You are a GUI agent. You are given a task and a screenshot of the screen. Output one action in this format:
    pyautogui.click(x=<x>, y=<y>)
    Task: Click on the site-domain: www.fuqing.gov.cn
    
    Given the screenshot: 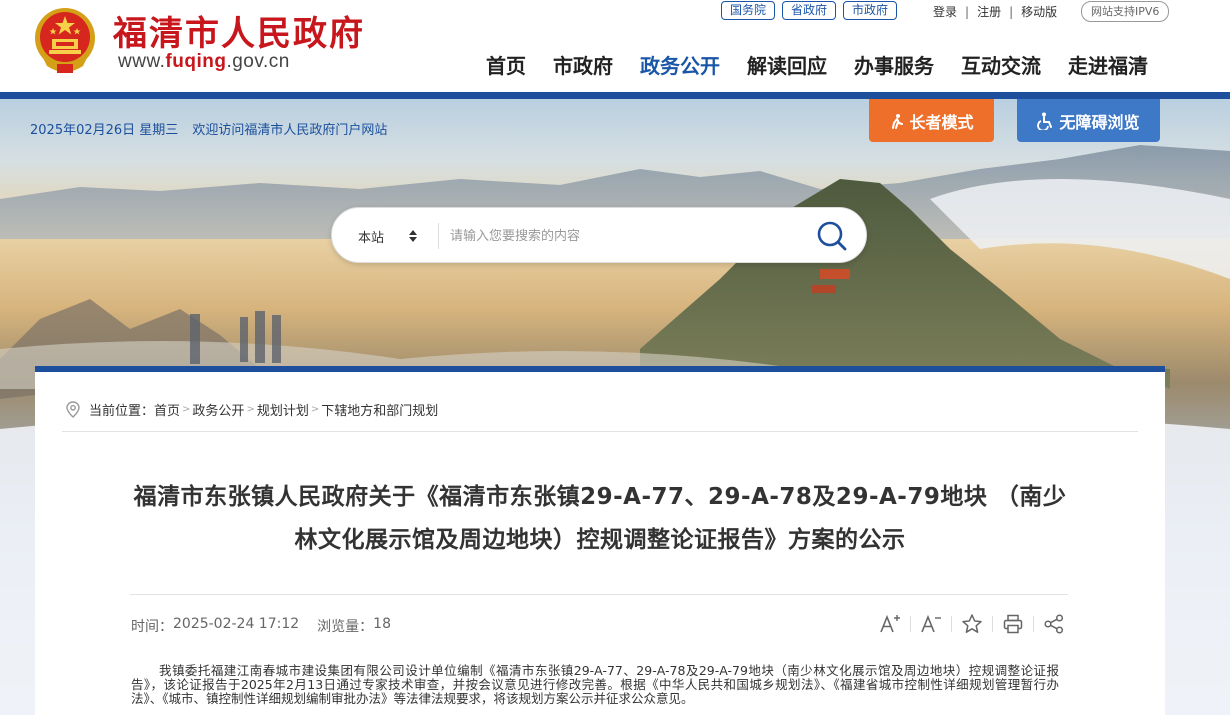 What is the action you would take?
    pyautogui.click(x=204, y=62)
    